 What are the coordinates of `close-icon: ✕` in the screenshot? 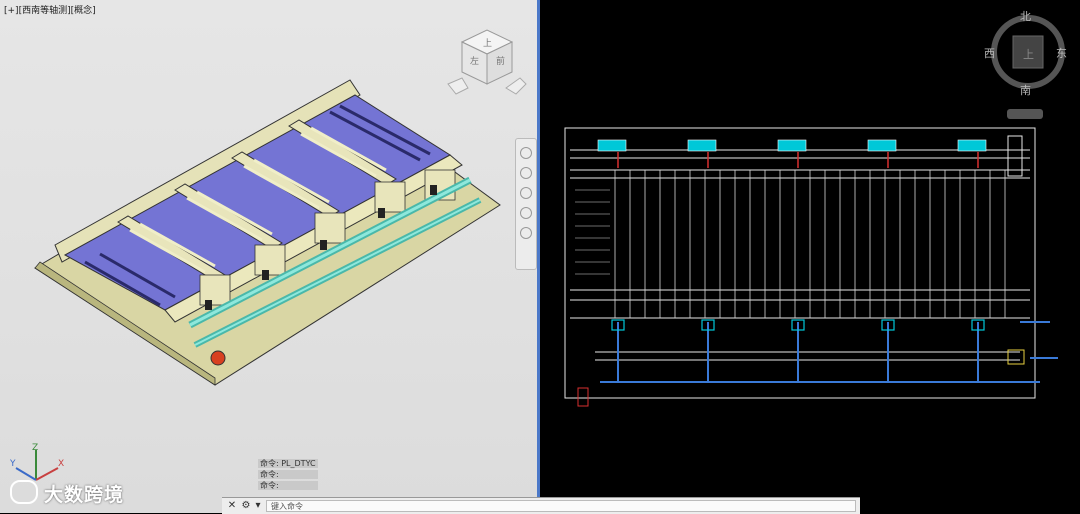 It's located at (232, 506).